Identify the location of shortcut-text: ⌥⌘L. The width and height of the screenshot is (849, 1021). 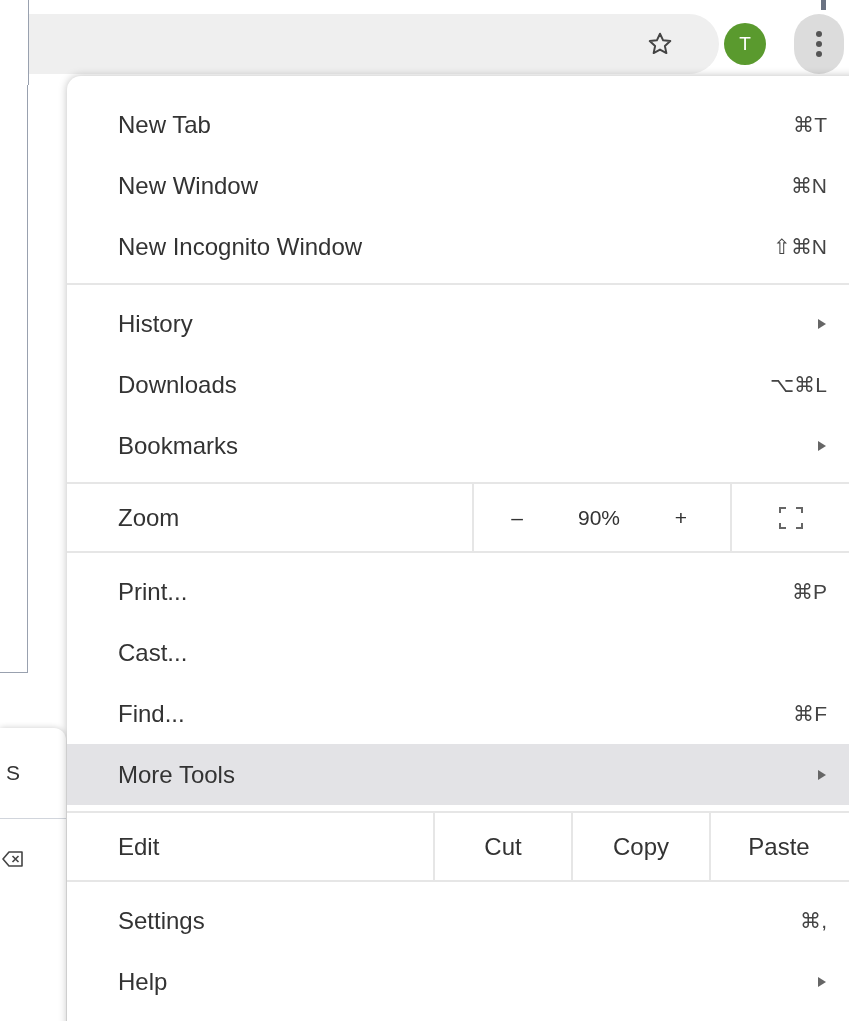
(798, 384).